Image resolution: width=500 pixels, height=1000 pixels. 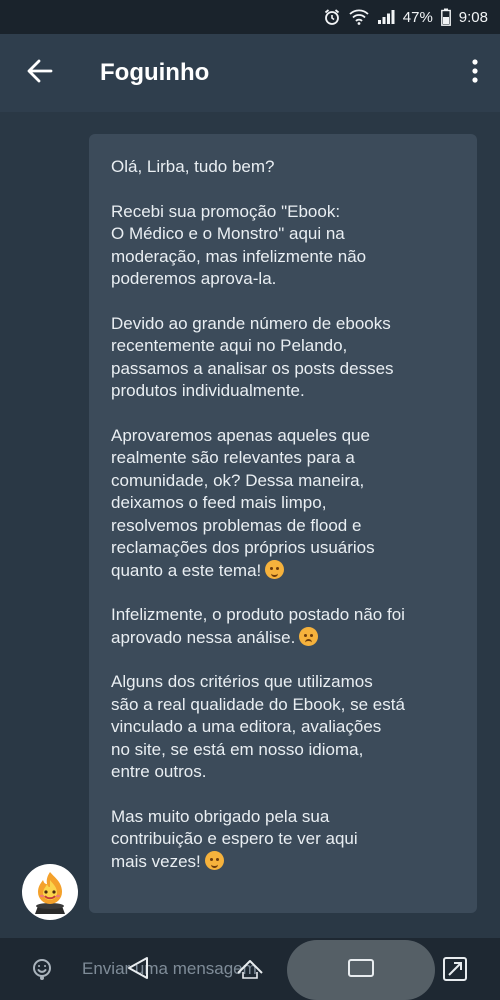 What do you see at coordinates (473, 17) in the screenshot?
I see `clock: 9:08` at bounding box center [473, 17].